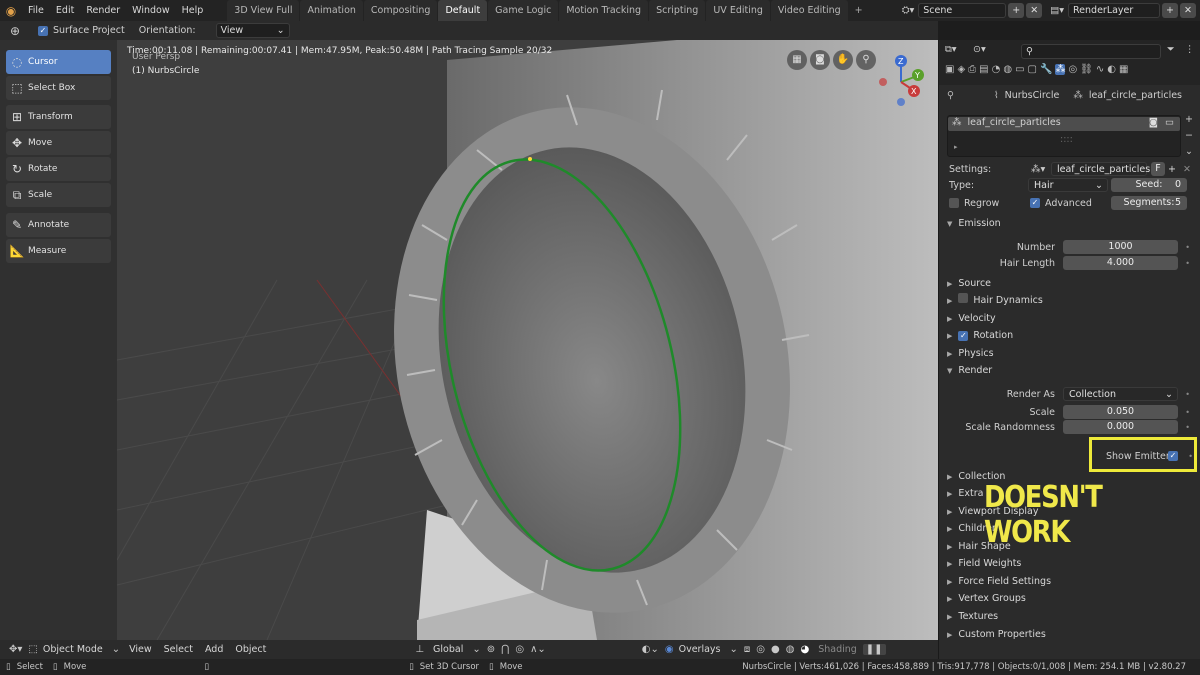 Image resolution: width=1200 pixels, height=675 pixels. I want to click on shading-dropdown: Shading, so click(837, 649).